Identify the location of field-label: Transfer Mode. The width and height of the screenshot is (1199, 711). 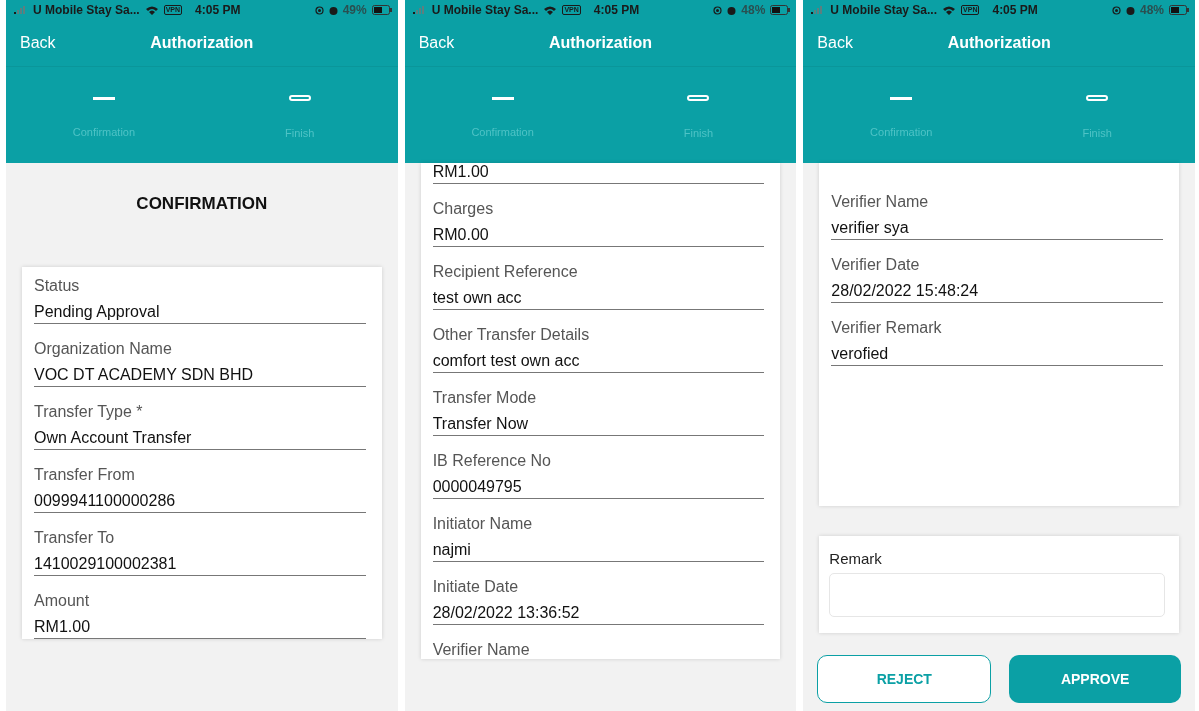
(485, 398).